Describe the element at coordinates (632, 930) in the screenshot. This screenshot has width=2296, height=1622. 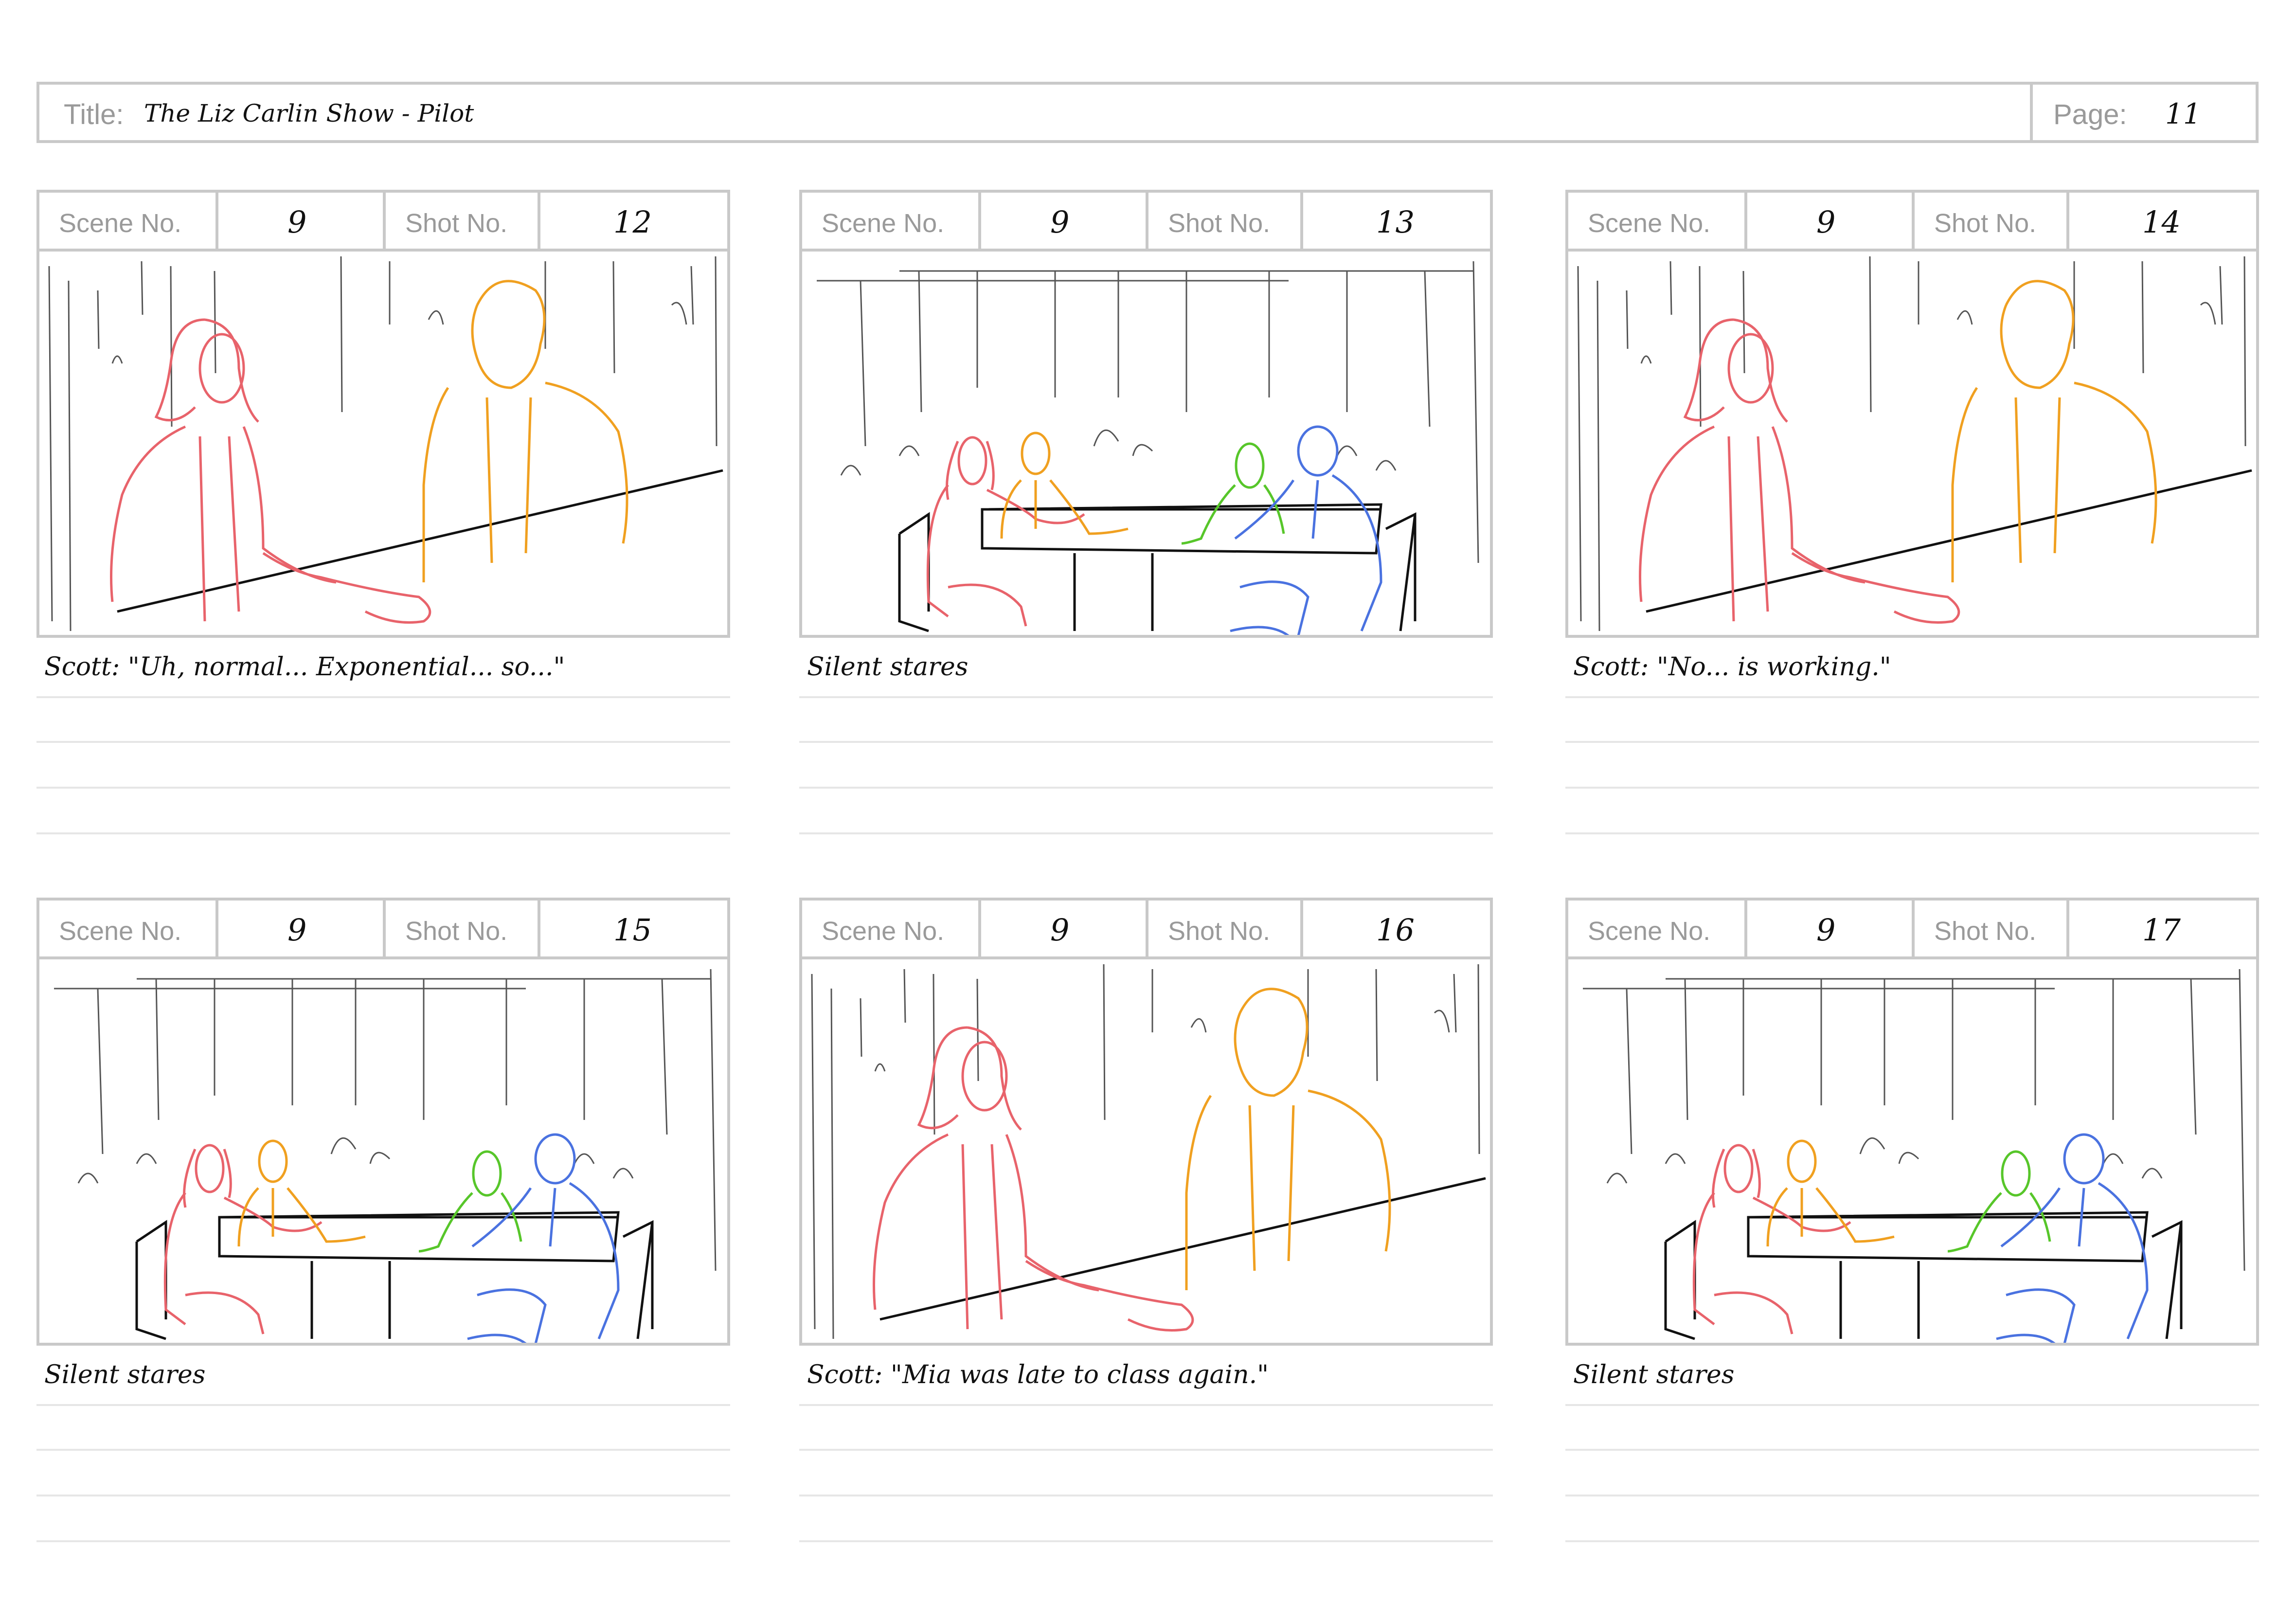
I see `shot-number: 15` at that location.